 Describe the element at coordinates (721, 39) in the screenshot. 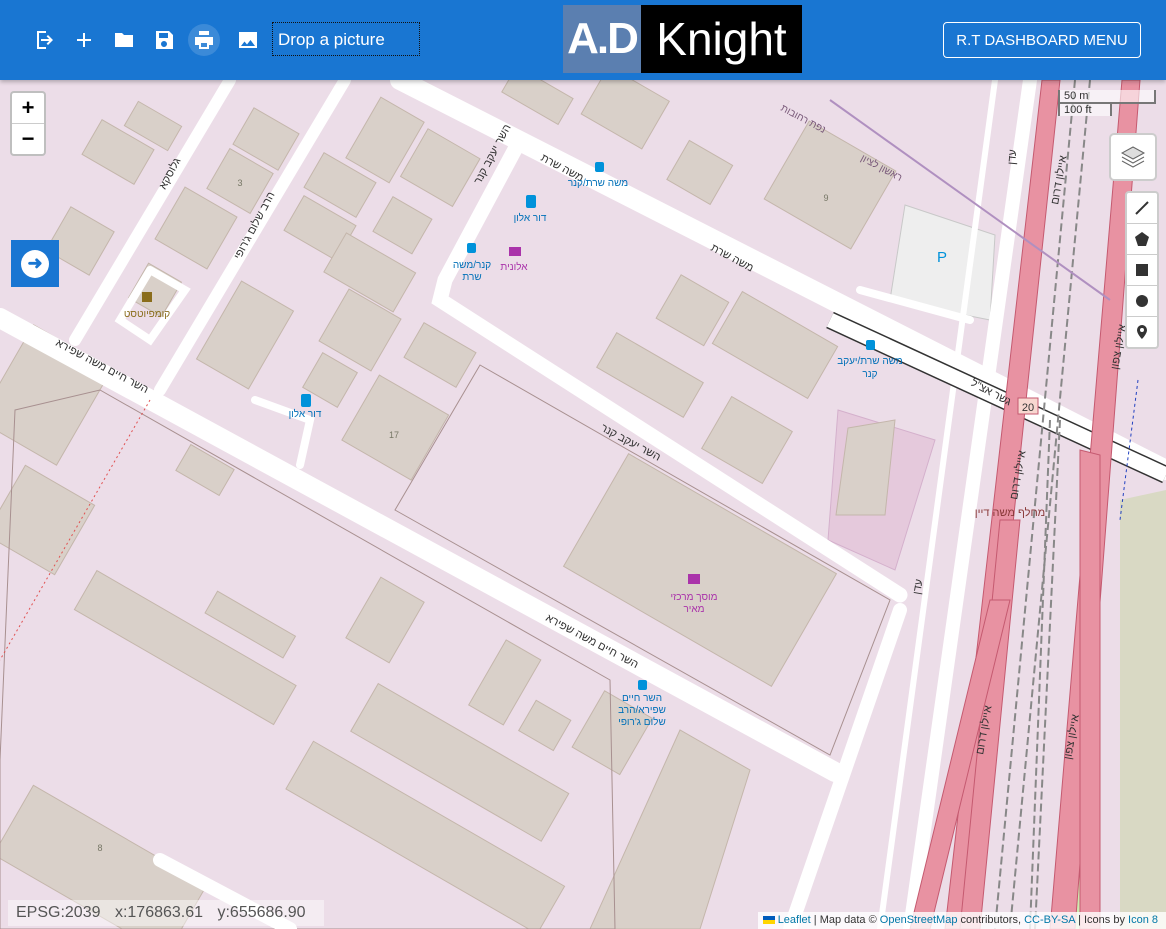

I see `logo-right-text: Knight` at that location.